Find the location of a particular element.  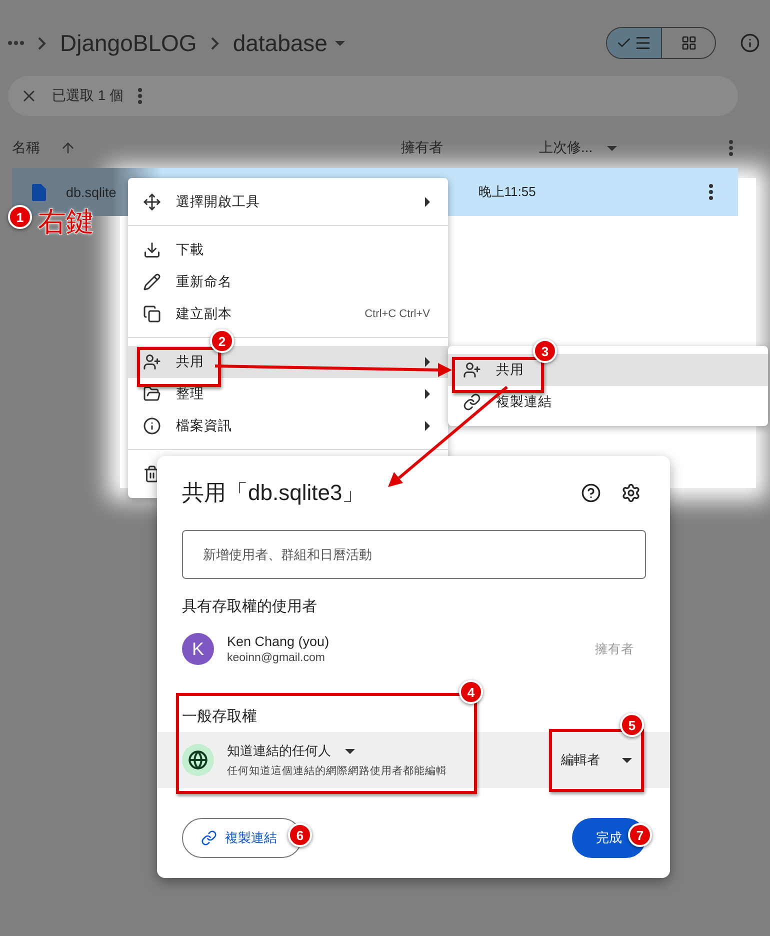

add-people-field: 新增使用者、群組和日曆活動 is located at coordinates (414, 554).